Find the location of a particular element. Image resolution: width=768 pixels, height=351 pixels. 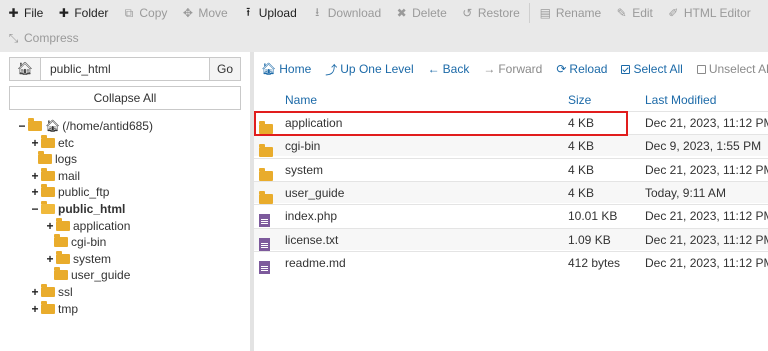

tree-item-tmp: + tmp is located at coordinates (54, 308).